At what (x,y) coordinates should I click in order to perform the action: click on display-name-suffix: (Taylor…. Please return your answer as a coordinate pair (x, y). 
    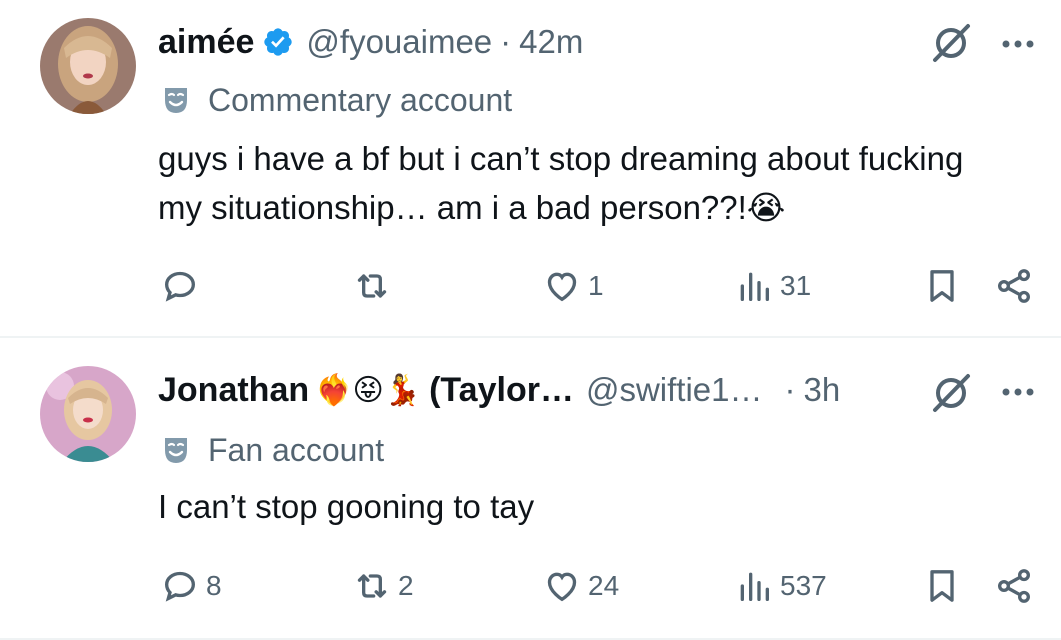
    Looking at the image, I should click on (501, 390).